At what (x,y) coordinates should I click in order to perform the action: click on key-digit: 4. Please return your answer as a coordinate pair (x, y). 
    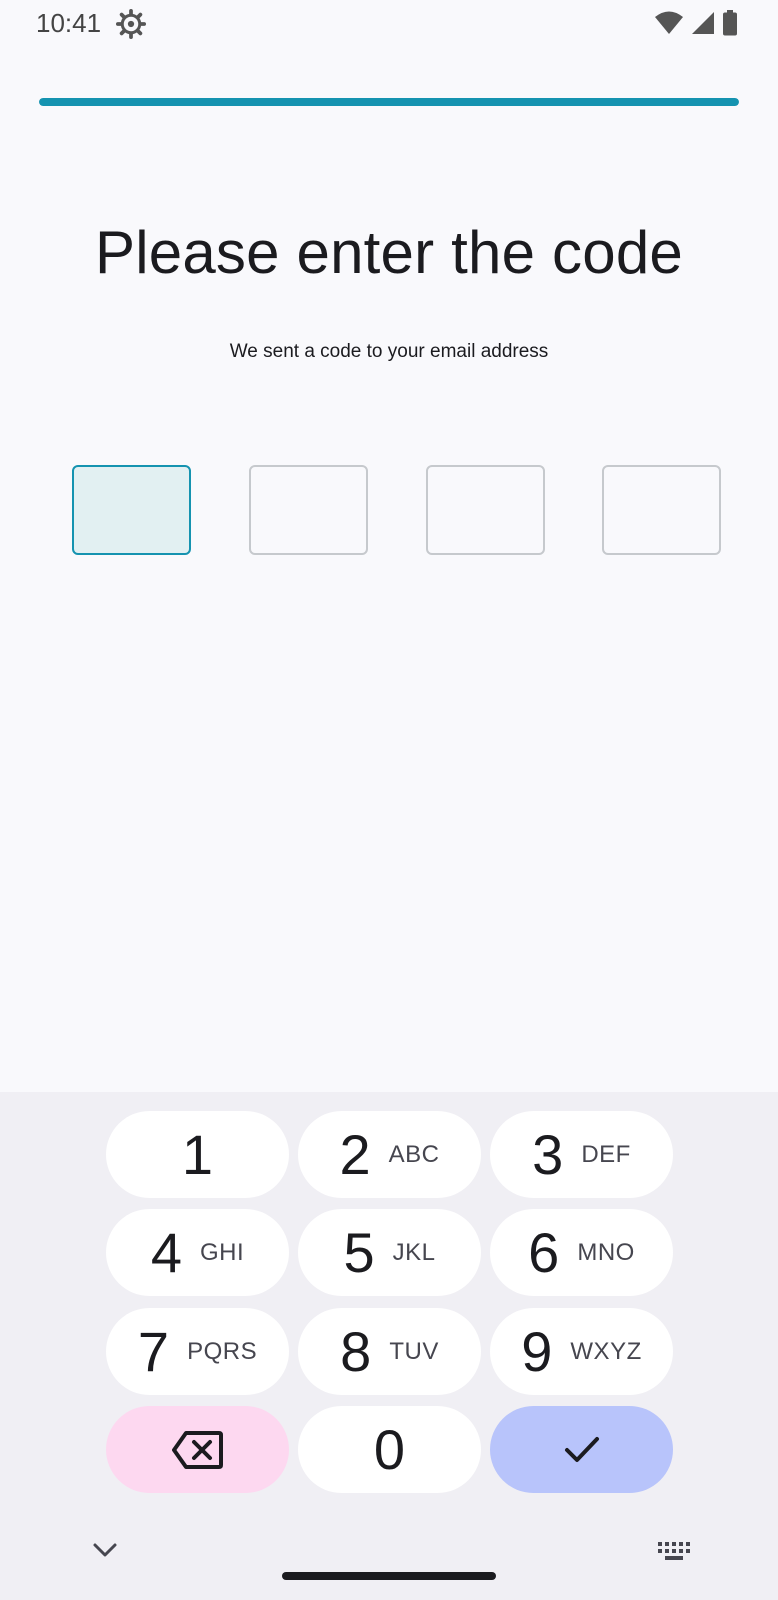
    Looking at the image, I should click on (166, 1252).